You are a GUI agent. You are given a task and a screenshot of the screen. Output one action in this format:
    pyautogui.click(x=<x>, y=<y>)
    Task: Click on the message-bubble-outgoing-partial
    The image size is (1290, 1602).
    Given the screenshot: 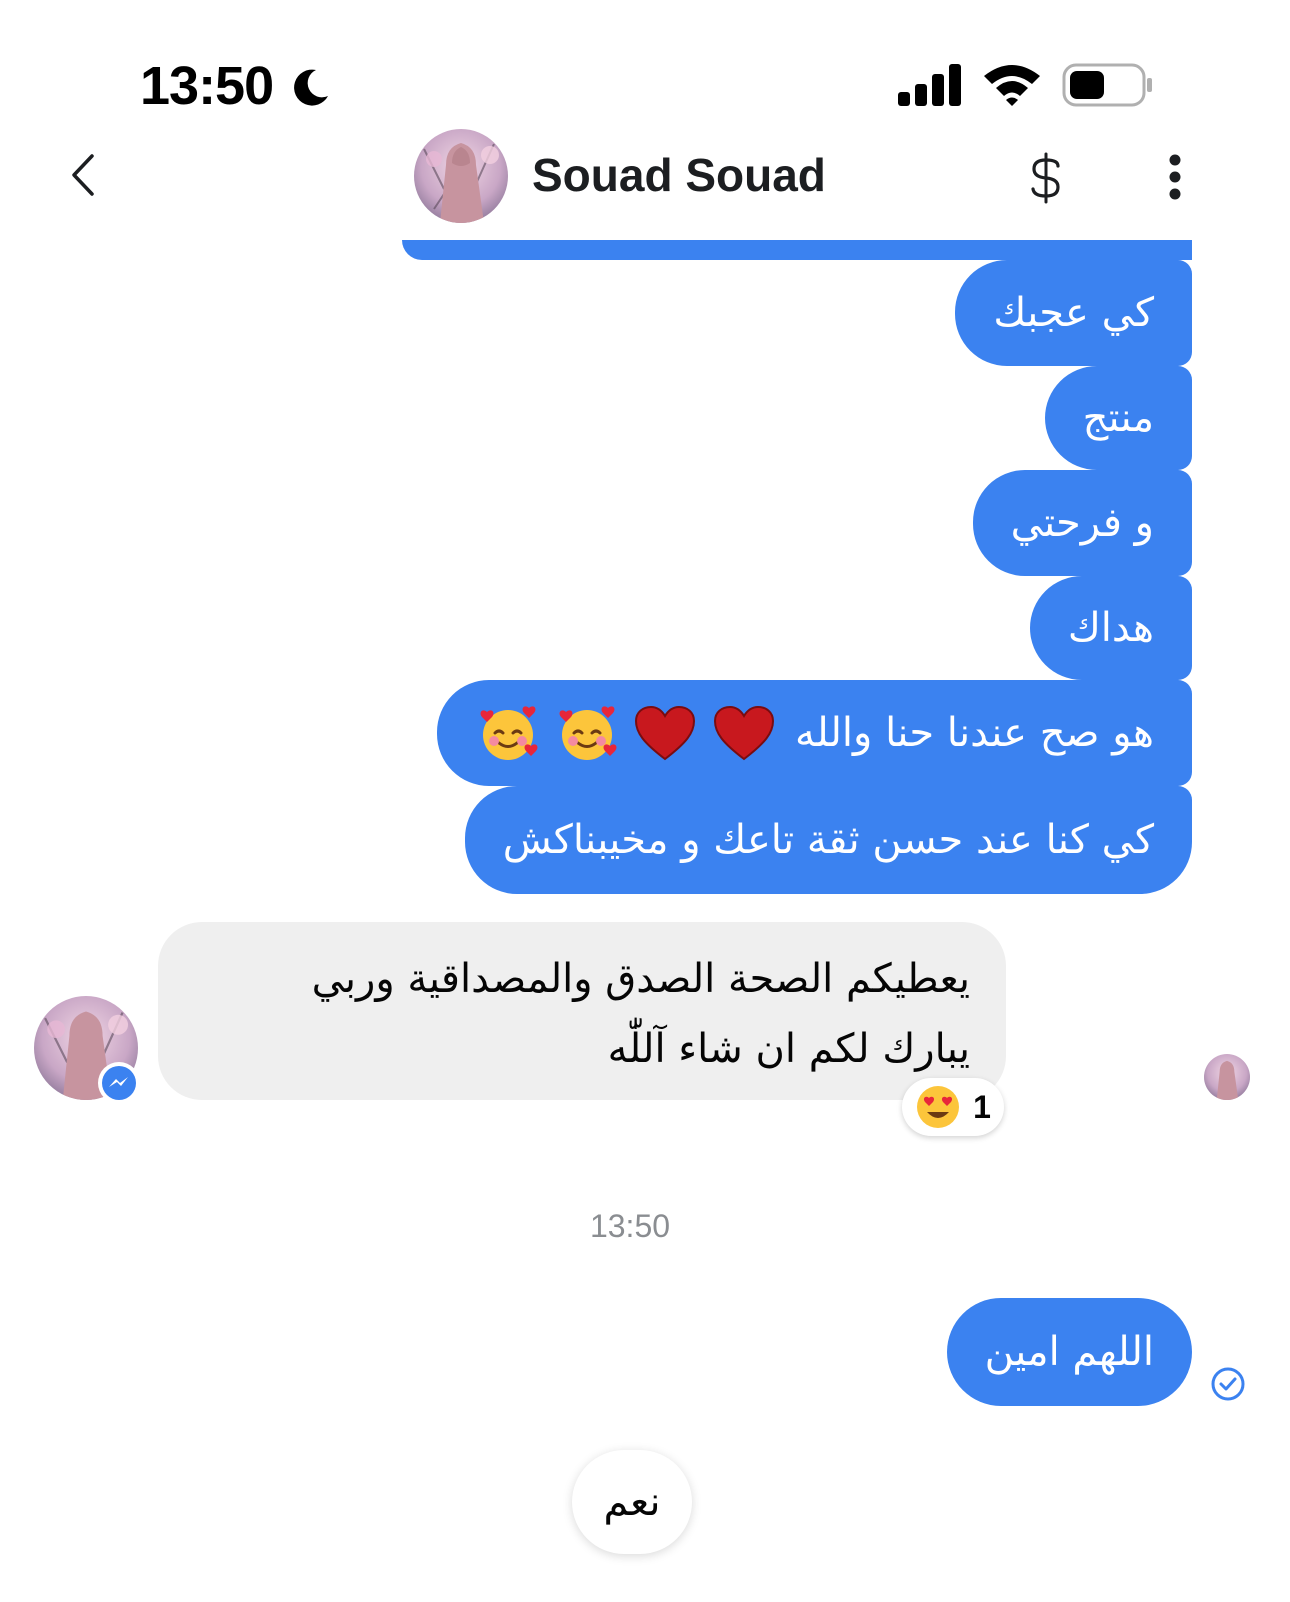 What is the action you would take?
    pyautogui.click(x=797, y=250)
    